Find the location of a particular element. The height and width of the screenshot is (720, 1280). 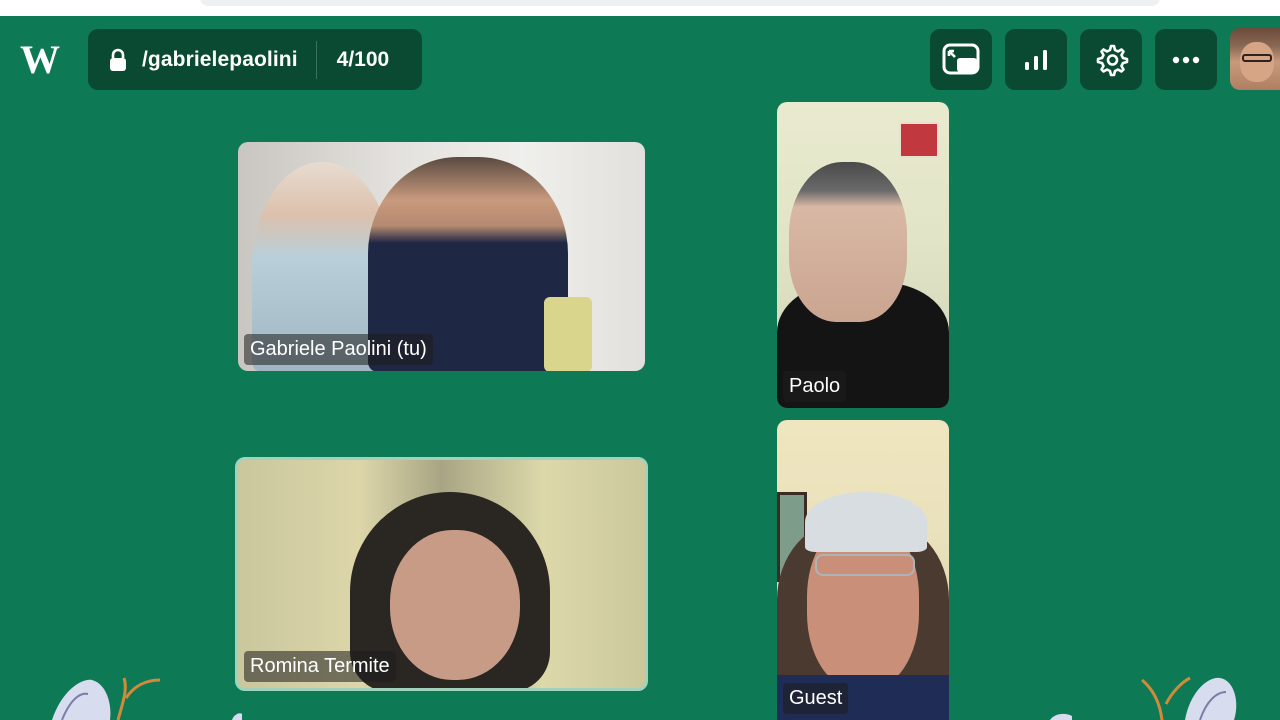

stats-button is located at coordinates (1036, 59).